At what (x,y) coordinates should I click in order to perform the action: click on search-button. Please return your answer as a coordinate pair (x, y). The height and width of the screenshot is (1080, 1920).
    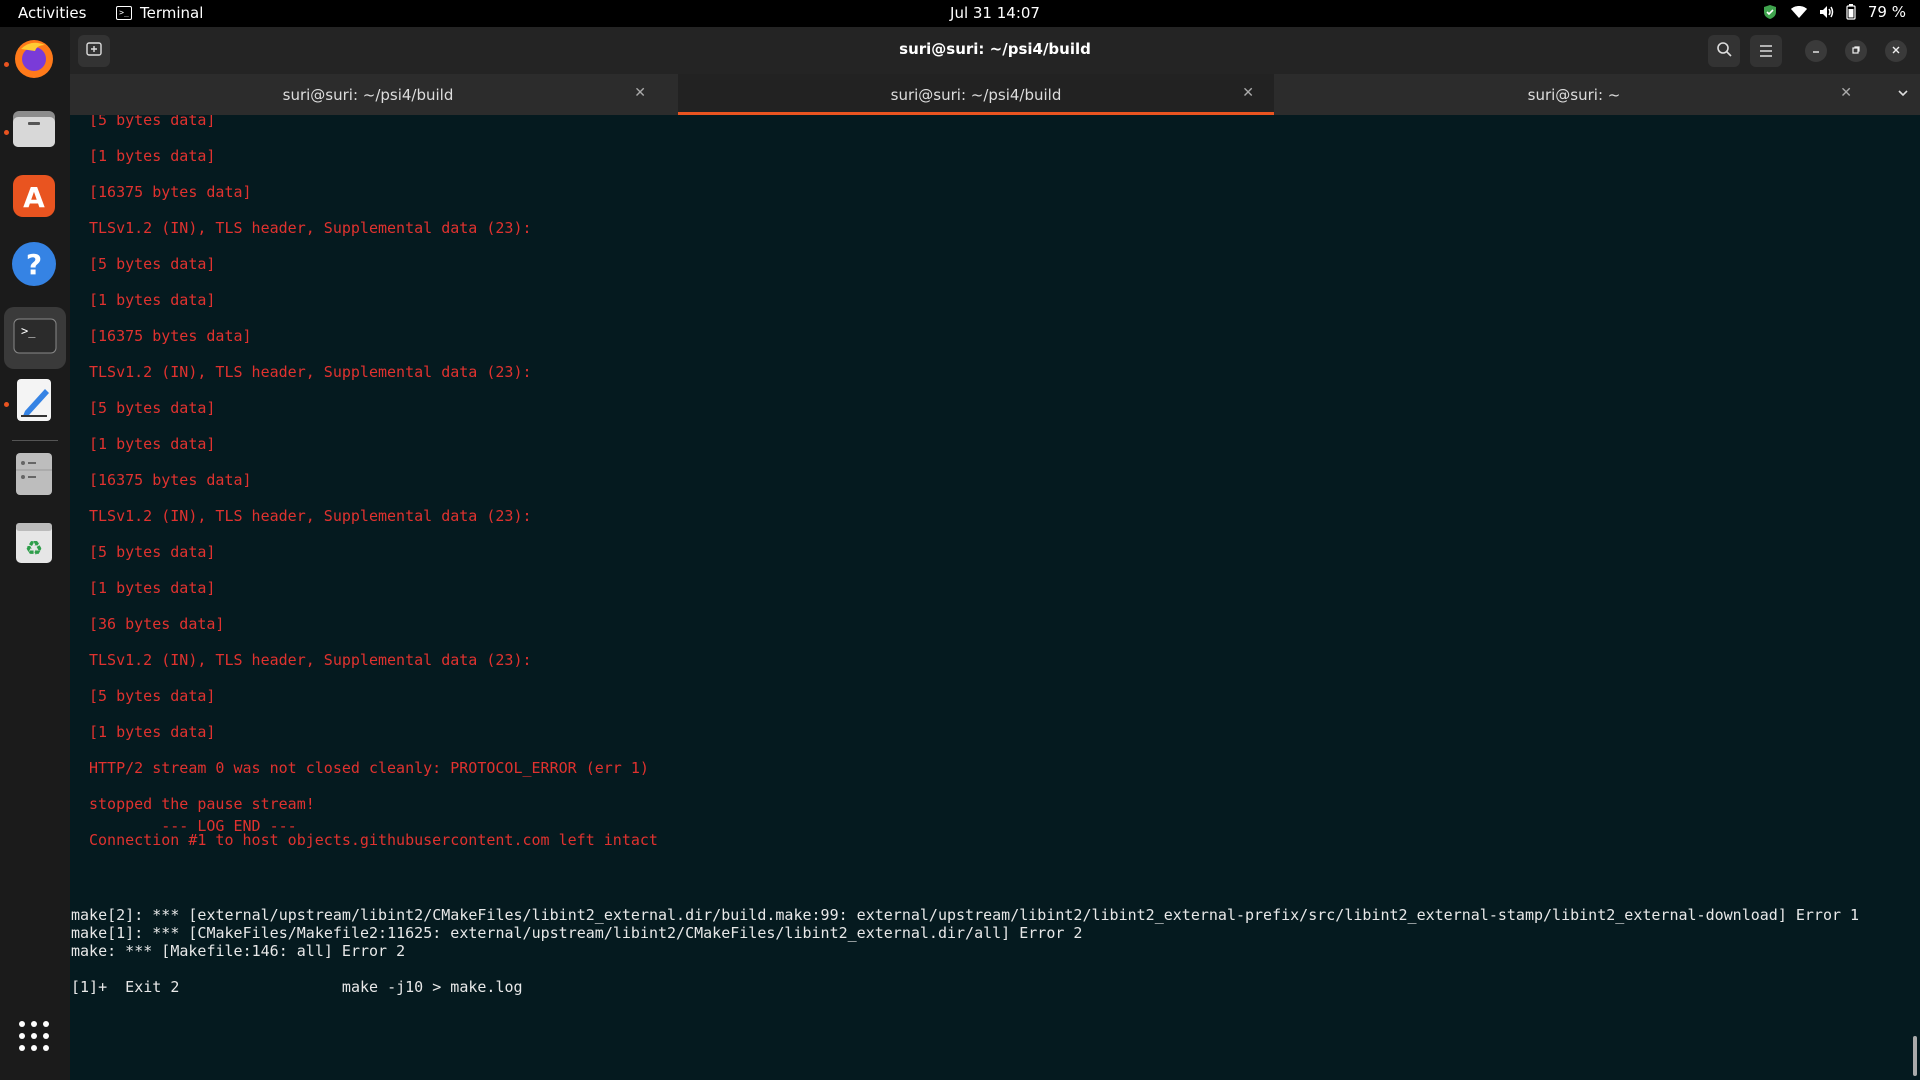
    Looking at the image, I should click on (1724, 51).